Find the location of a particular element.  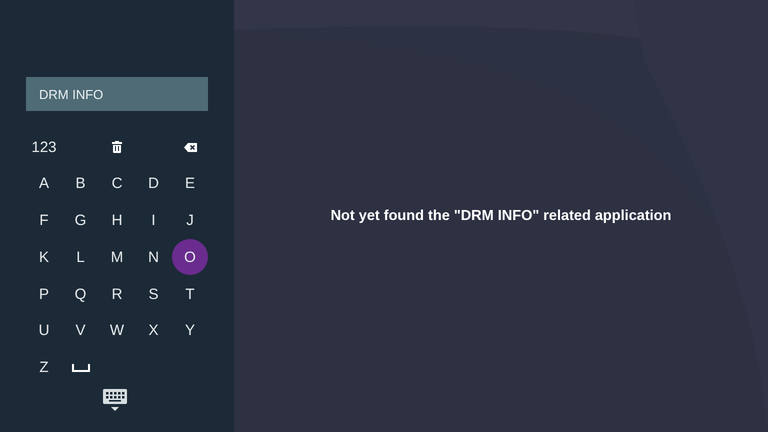

key: 123 is located at coordinates (44, 147).